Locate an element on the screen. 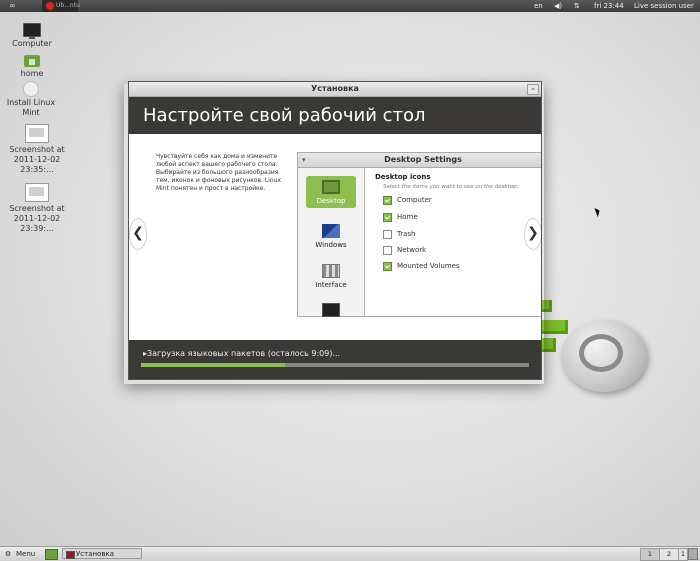 The height and width of the screenshot is (561, 700). workspace-button-3: 1 is located at coordinates (683, 554).